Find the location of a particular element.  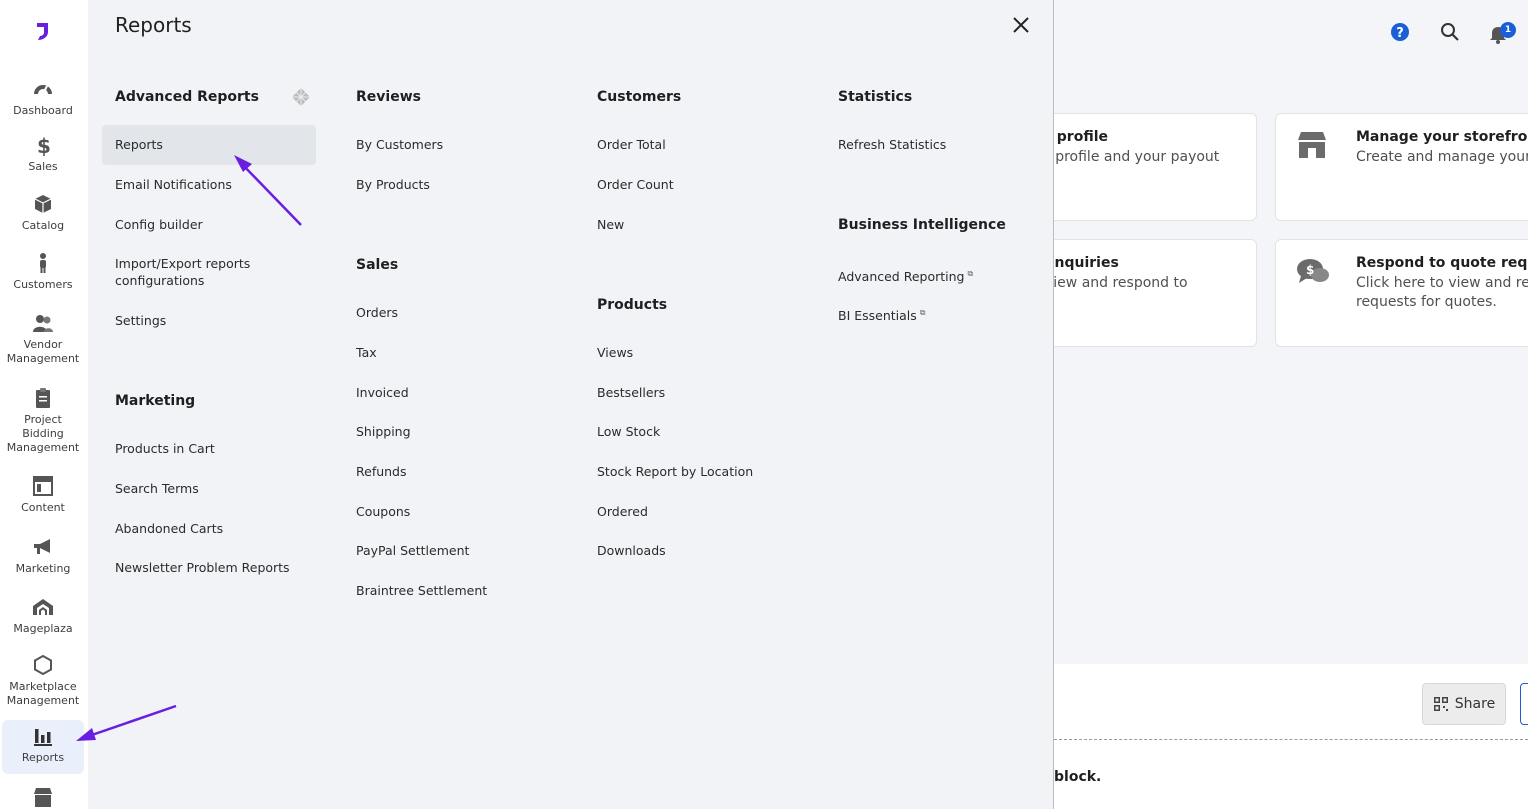

link-ordered: Ordered is located at coordinates (622, 511).